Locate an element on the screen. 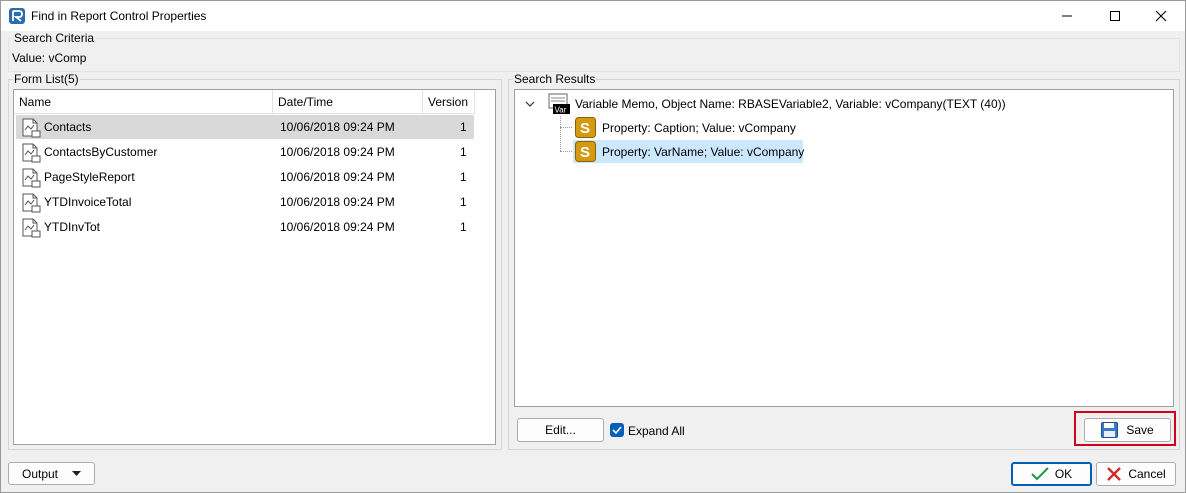 This screenshot has width=1186, height=493. column-header-version: Version is located at coordinates (449, 102).